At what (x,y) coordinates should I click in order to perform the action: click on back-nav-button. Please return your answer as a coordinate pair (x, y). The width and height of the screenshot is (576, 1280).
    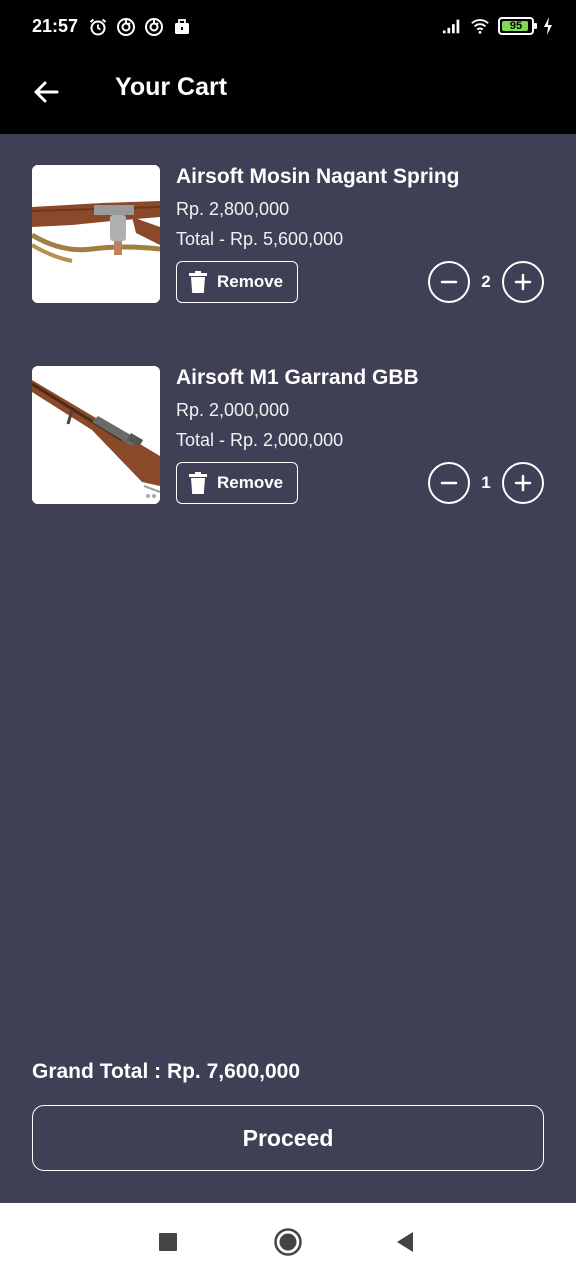
    Looking at the image, I should click on (405, 1242).